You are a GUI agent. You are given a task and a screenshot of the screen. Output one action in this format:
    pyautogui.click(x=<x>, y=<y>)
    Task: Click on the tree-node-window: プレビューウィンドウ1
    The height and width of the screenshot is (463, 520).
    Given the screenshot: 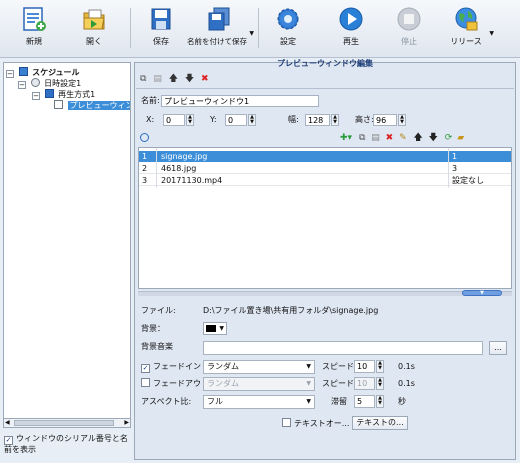 What is the action you would take?
    pyautogui.click(x=92, y=105)
    